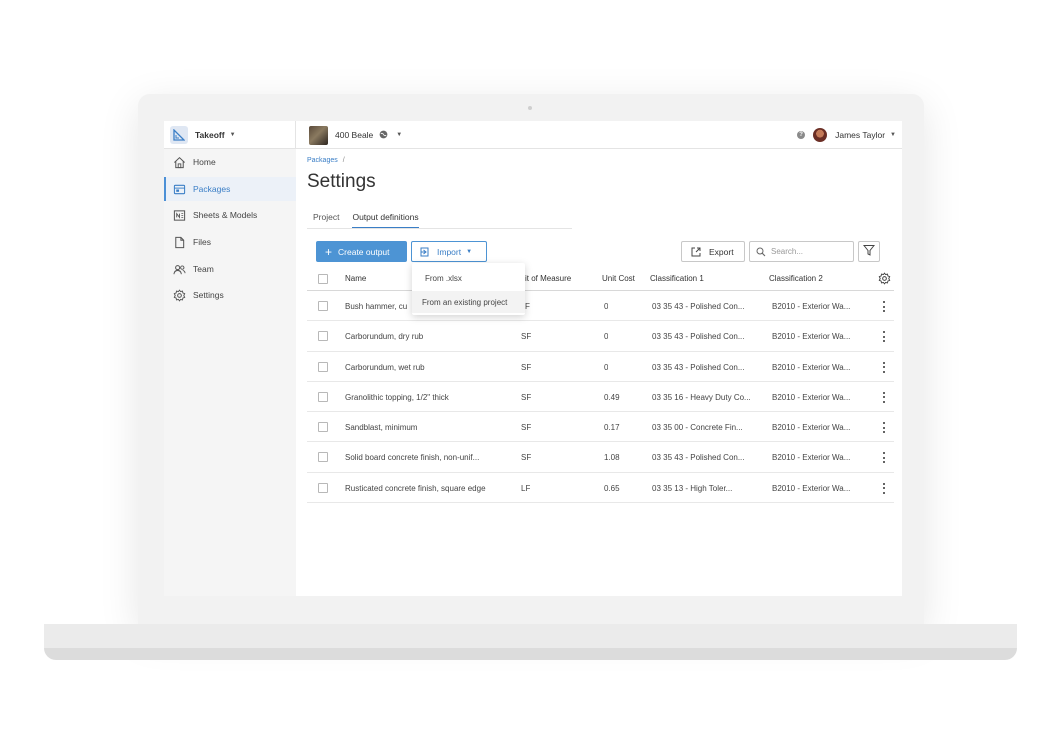 The height and width of the screenshot is (753, 1060). What do you see at coordinates (884, 281) in the screenshot?
I see `column-settings-gear-icon` at bounding box center [884, 281].